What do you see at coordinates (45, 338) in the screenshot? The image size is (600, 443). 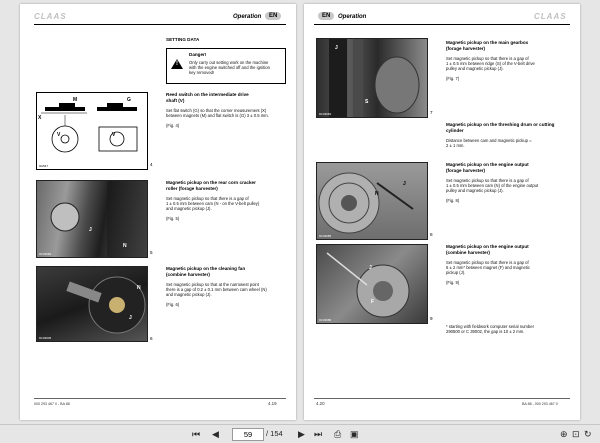 I see `photo-code: 9C33945` at bounding box center [45, 338].